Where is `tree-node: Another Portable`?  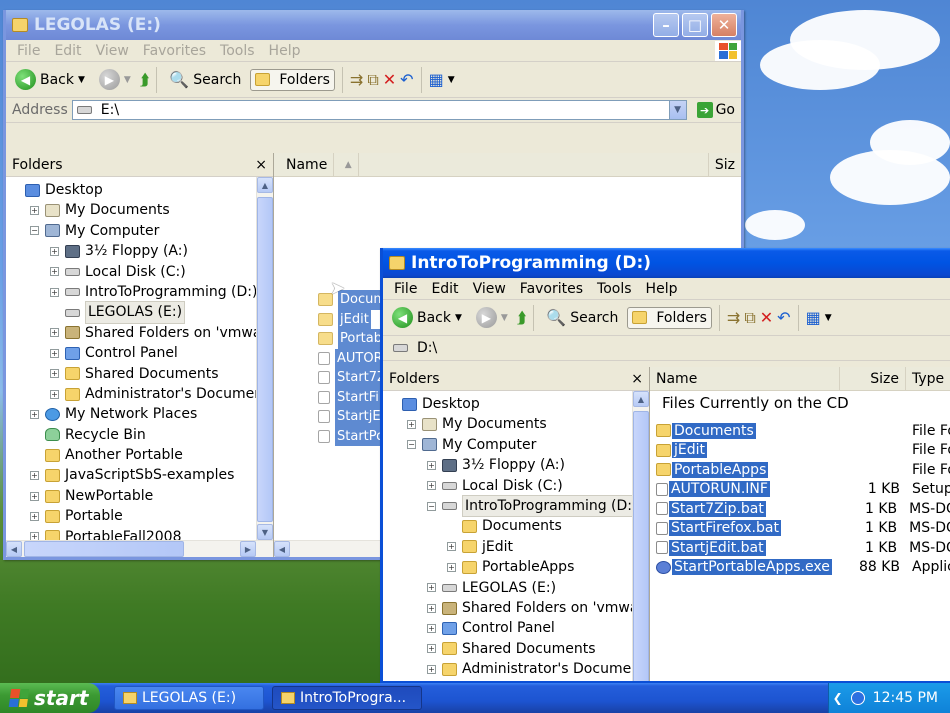 tree-node: Another Portable is located at coordinates (139, 455).